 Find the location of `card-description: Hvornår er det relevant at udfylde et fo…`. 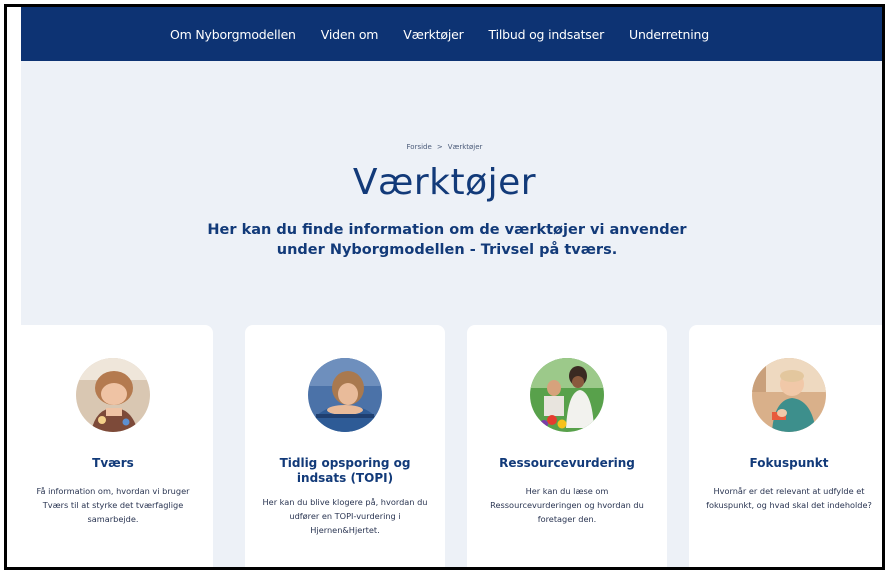

card-description: Hvornår er det relevant at udfylde et fo… is located at coordinates (789, 498).